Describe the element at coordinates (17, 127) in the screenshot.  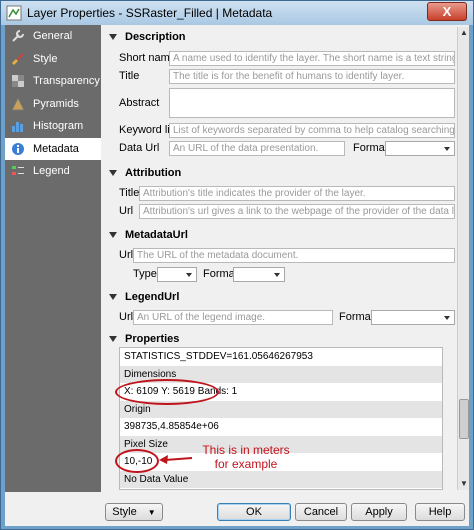
I see `histogram-icon` at that location.